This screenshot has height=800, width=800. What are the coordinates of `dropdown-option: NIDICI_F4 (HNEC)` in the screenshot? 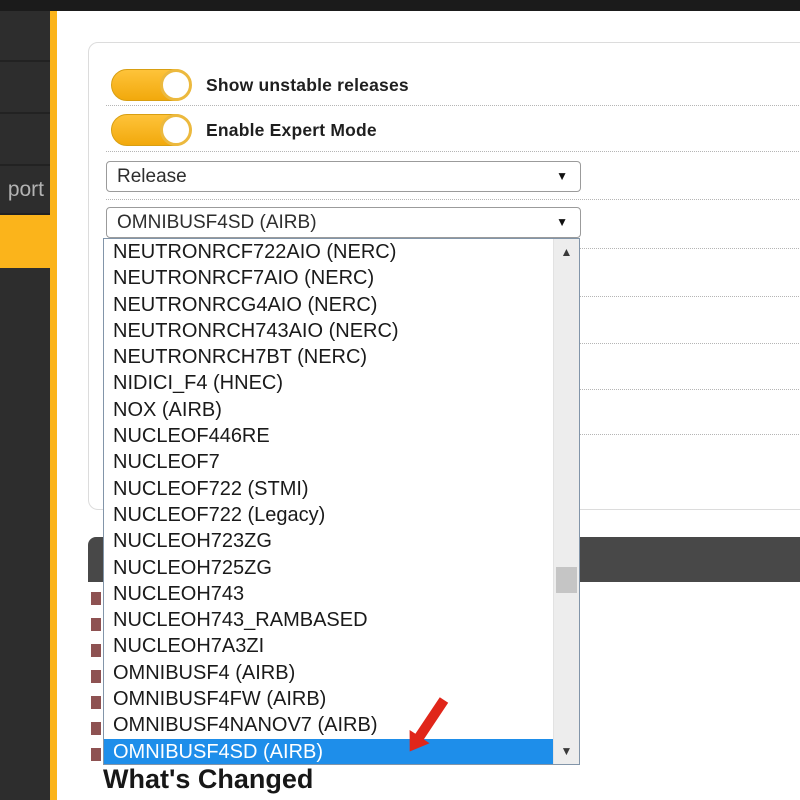 It's located at (328, 383).